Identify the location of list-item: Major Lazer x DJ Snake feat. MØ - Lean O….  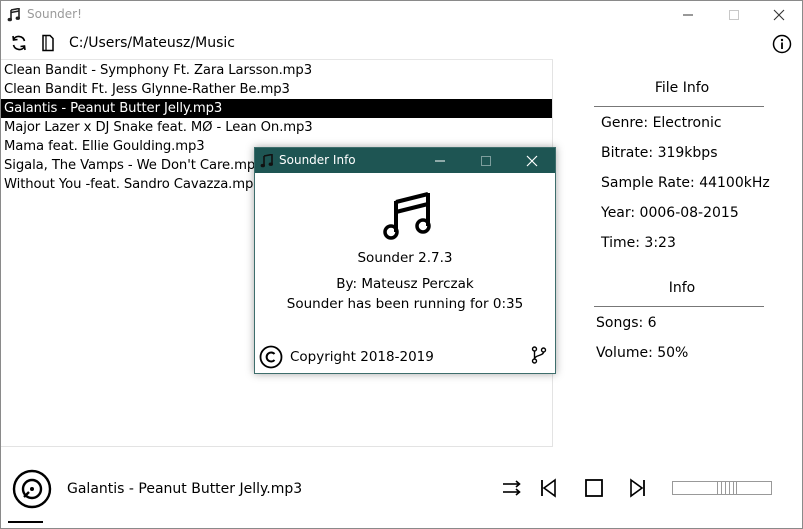
(276, 127).